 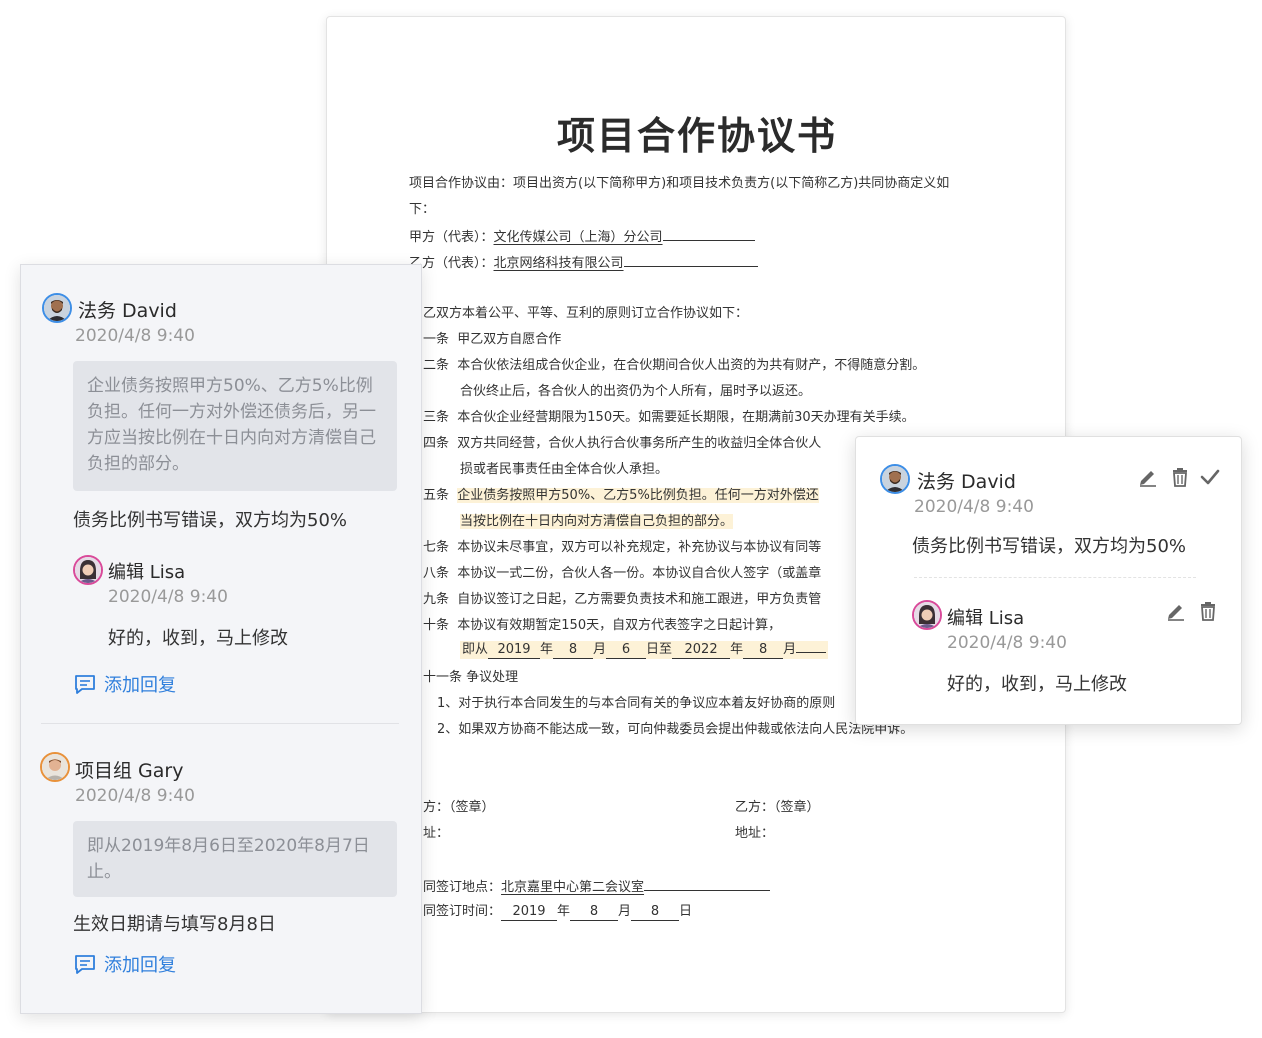 What do you see at coordinates (140, 685) in the screenshot?
I see `thread1-add-reply-label: 添加回复` at bounding box center [140, 685].